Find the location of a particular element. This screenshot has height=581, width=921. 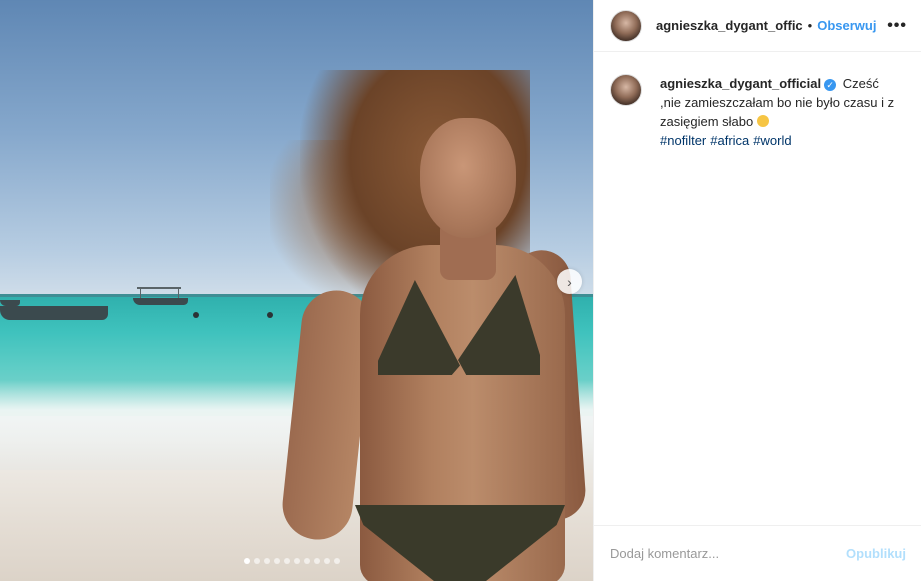

hashtag-link: #africa is located at coordinates (729, 140).